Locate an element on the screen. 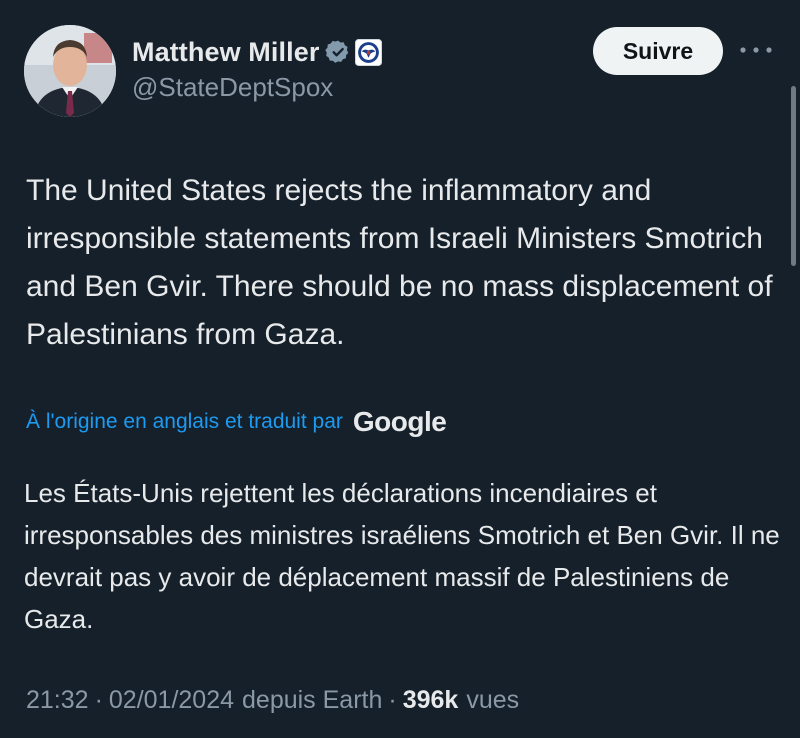  scrollbar is located at coordinates (793, 176).